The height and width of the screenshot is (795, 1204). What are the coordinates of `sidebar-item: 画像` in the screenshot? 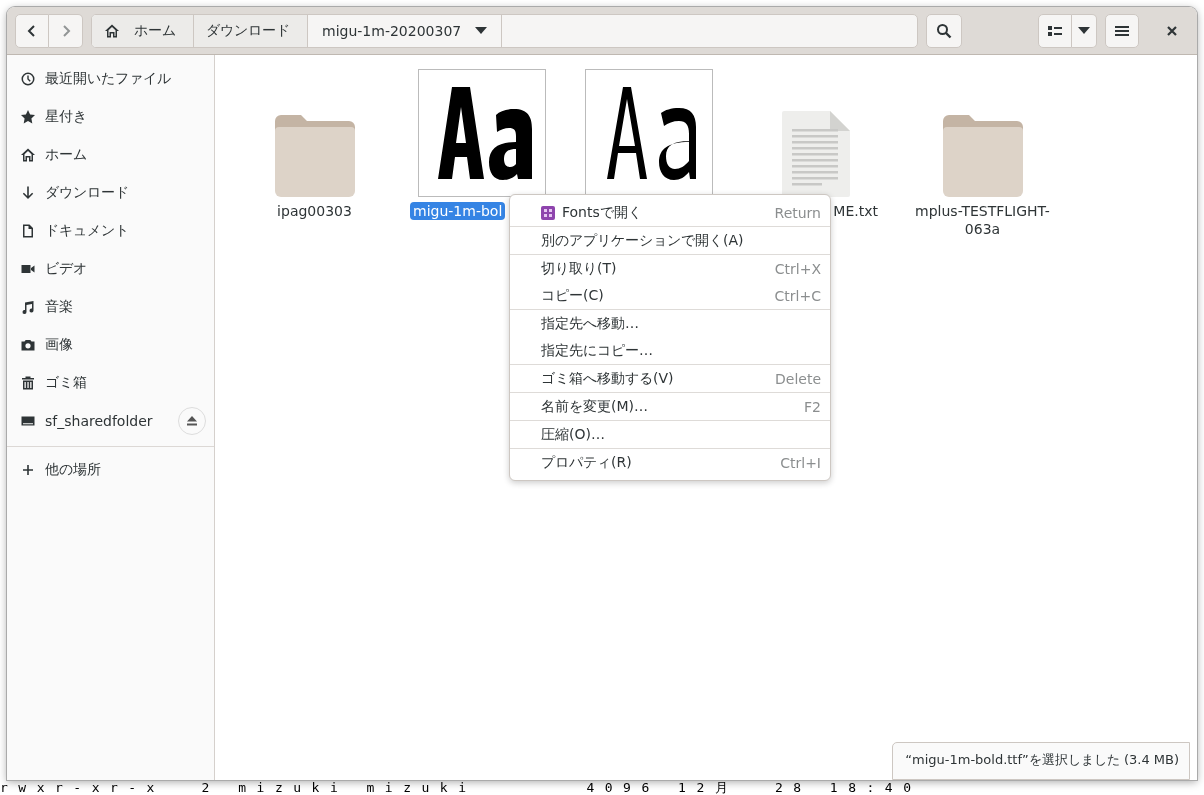 It's located at (110, 345).